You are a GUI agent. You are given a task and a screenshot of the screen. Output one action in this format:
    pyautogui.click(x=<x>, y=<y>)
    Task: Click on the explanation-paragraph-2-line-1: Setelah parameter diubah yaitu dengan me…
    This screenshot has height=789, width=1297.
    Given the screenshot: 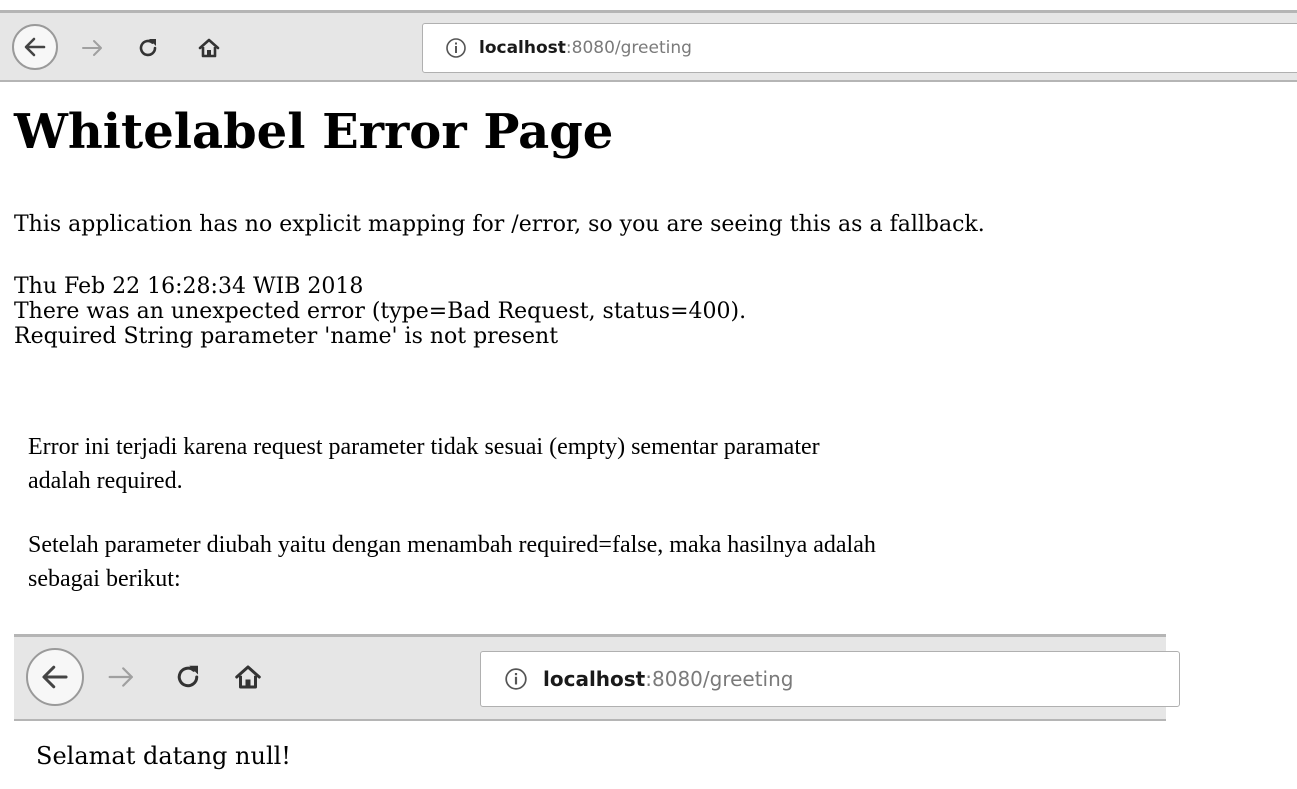 What is the action you would take?
    pyautogui.click(x=452, y=545)
    